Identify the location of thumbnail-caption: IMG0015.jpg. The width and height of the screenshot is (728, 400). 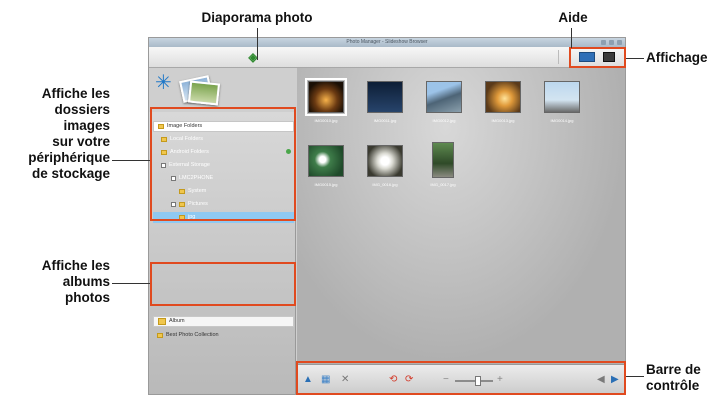
(326, 184).